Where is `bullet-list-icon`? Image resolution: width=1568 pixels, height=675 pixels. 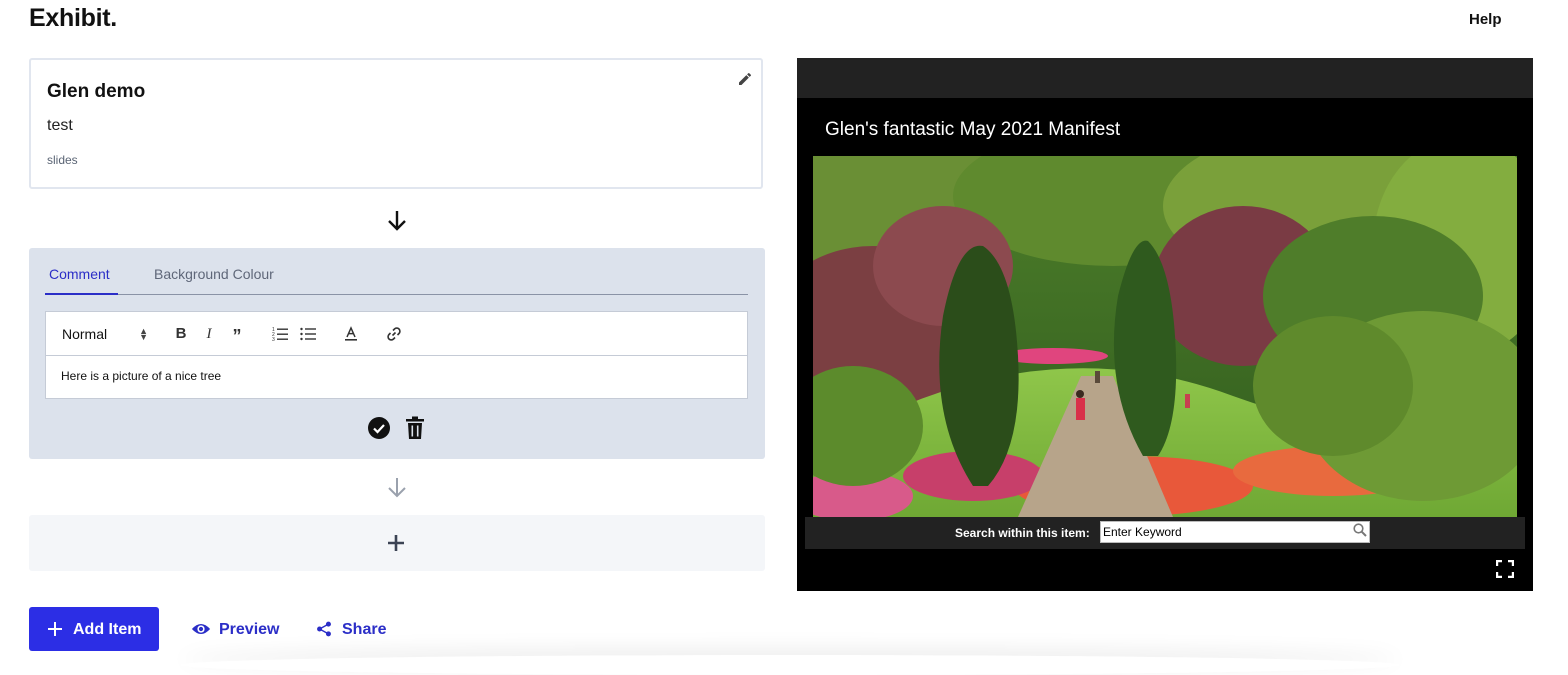 bullet-list-icon is located at coordinates (308, 334).